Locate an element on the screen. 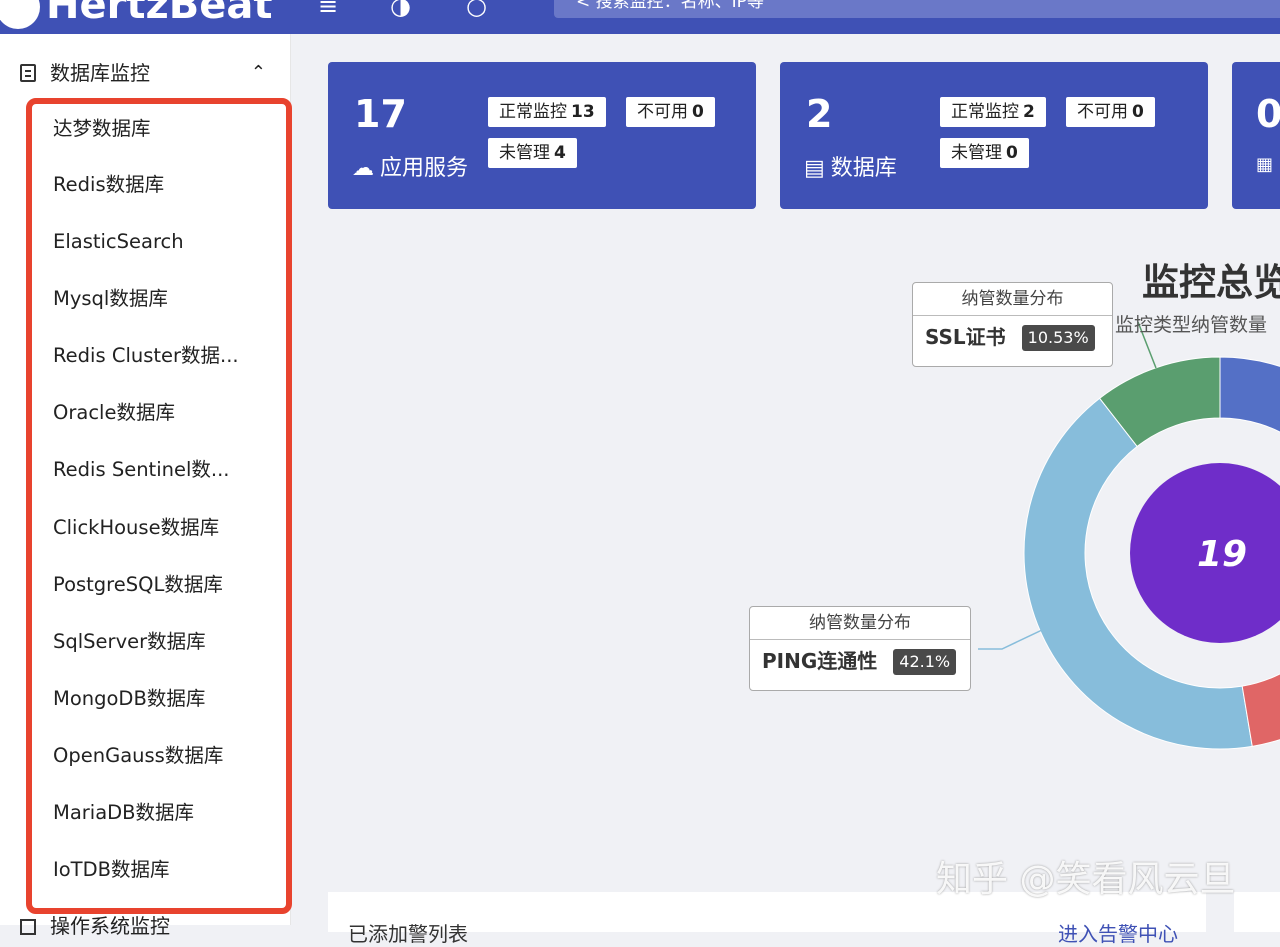 Image resolution: width=1280 pixels, height=947 pixels. ping-label-line is located at coordinates (1010, 639).